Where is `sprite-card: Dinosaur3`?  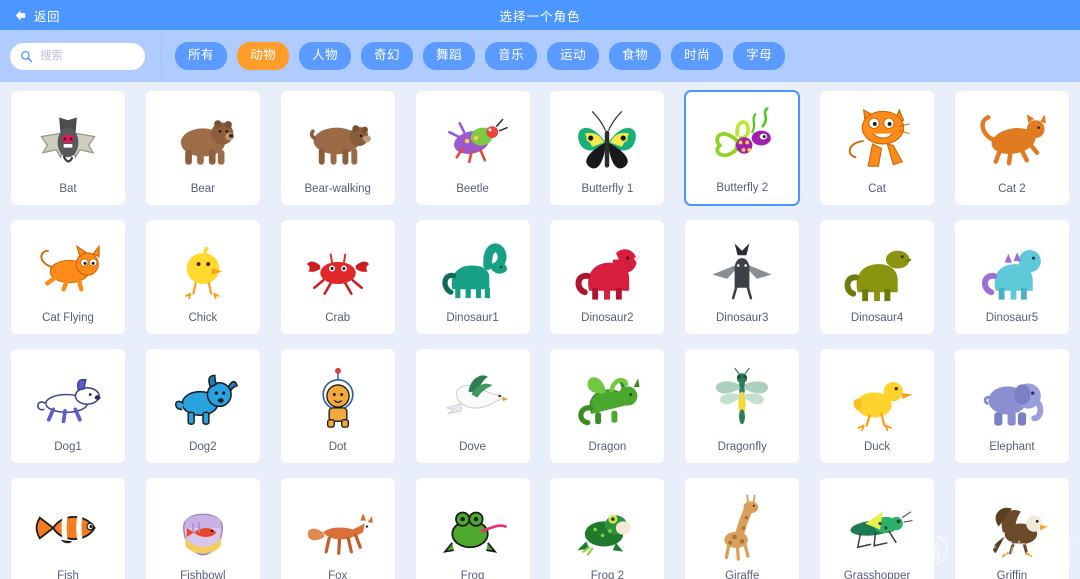
sprite-card: Dinosaur3 is located at coordinates (742, 277).